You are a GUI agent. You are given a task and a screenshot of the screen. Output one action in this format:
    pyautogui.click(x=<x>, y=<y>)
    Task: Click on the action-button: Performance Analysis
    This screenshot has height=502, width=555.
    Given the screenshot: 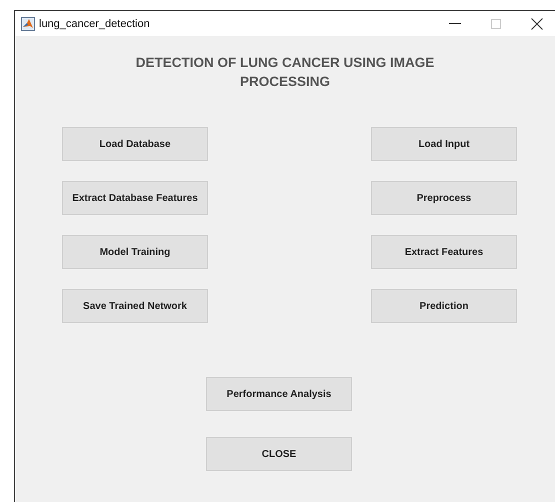 What is the action you would take?
    pyautogui.click(x=279, y=394)
    